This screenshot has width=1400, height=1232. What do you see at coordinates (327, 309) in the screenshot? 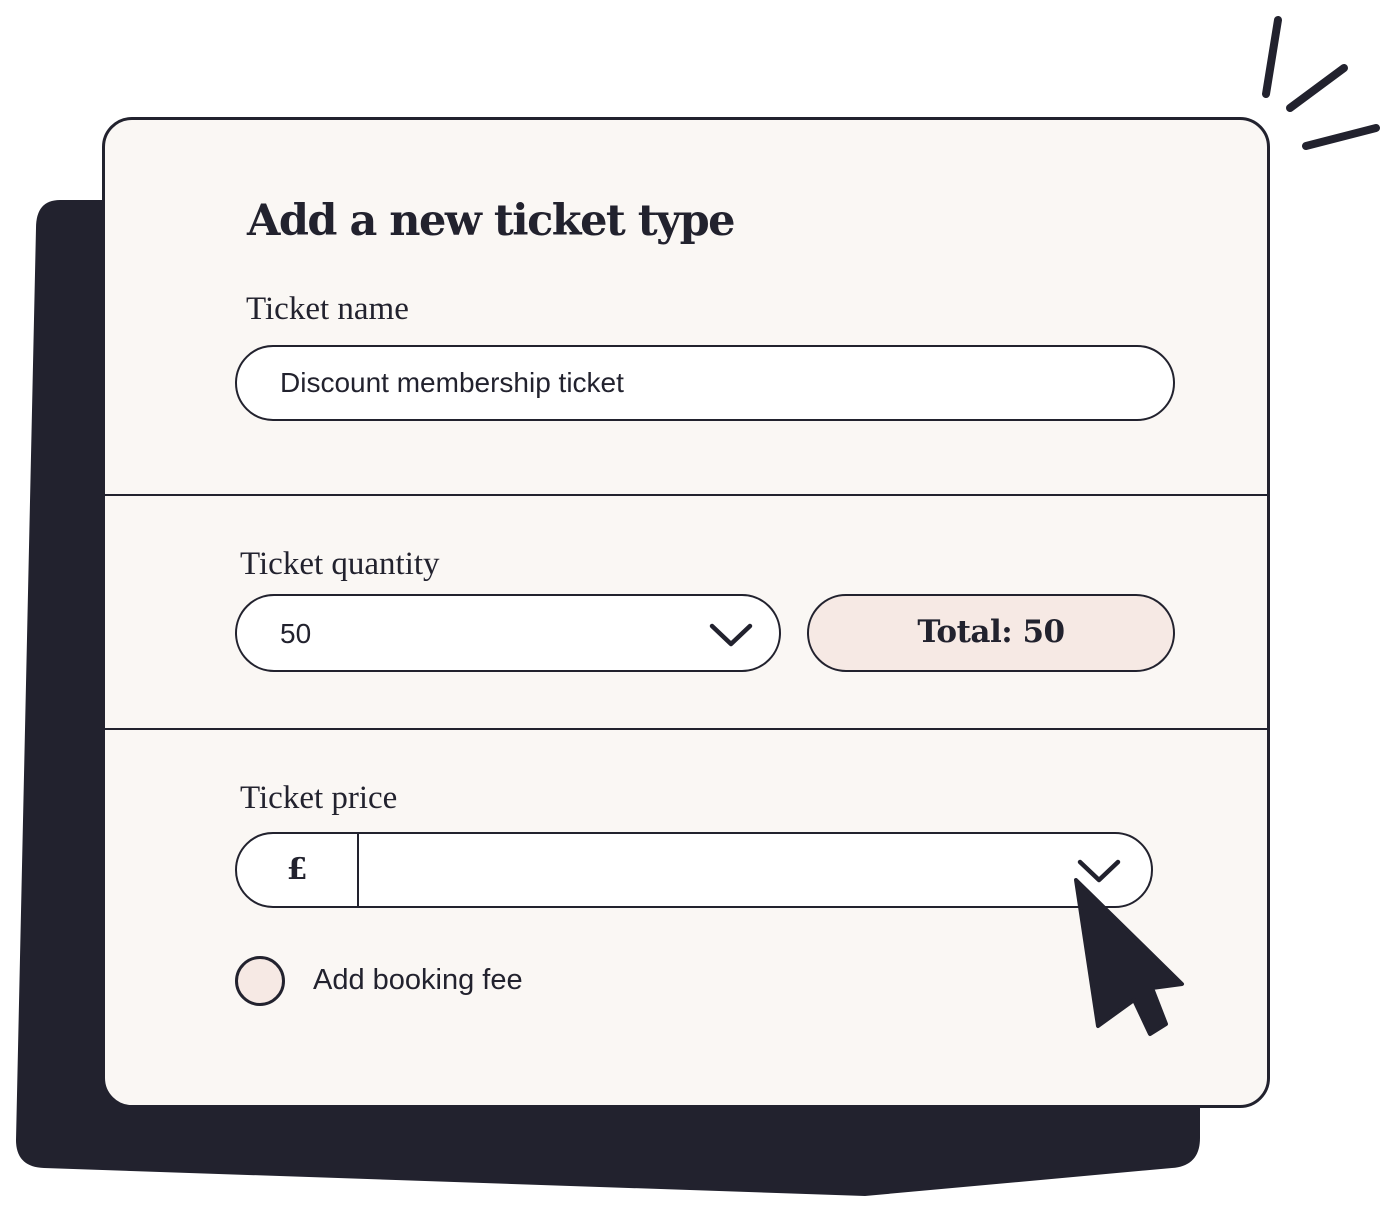
I see `ticket-name-label: Ticket name` at bounding box center [327, 309].